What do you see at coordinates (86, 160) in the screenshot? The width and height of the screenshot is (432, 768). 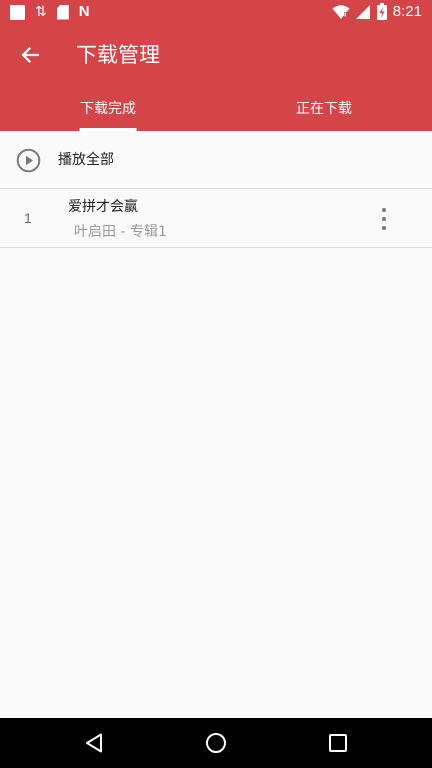 I see `play-all-label: 播放全部` at bounding box center [86, 160].